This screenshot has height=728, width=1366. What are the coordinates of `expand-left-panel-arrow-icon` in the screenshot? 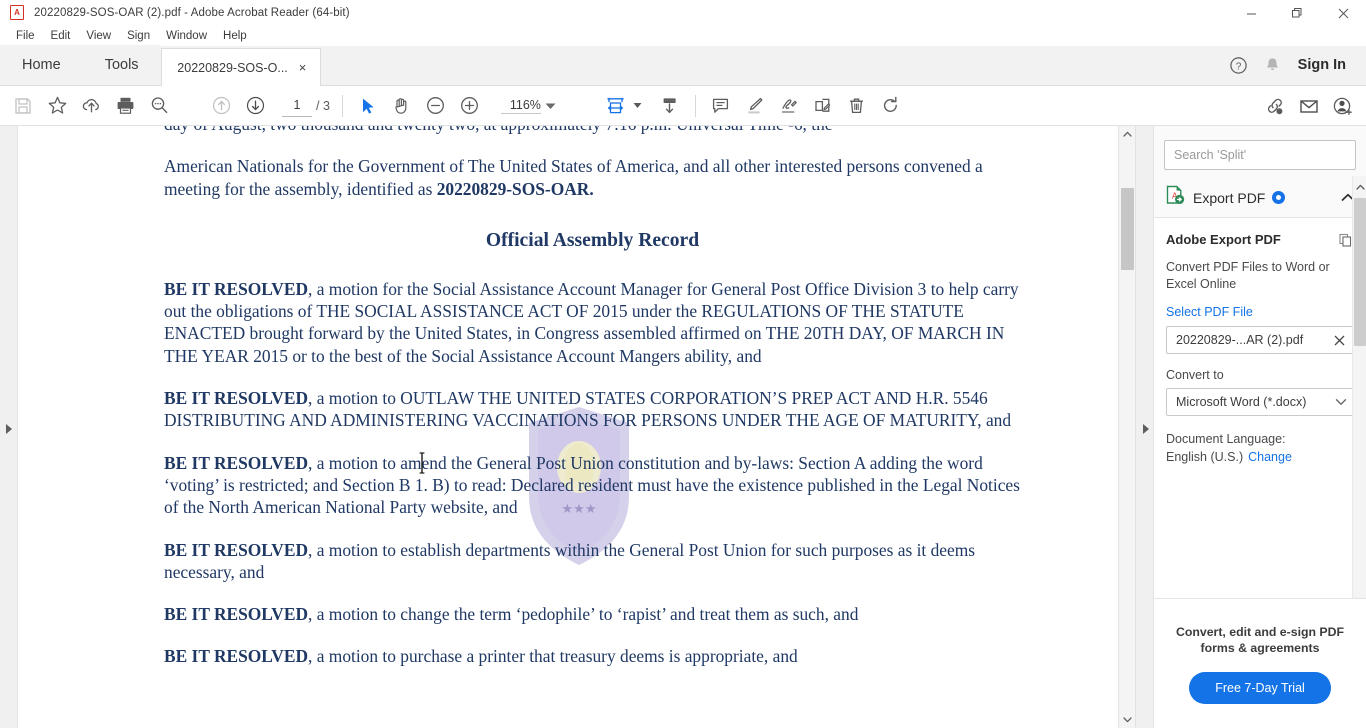 It's located at (9, 429).